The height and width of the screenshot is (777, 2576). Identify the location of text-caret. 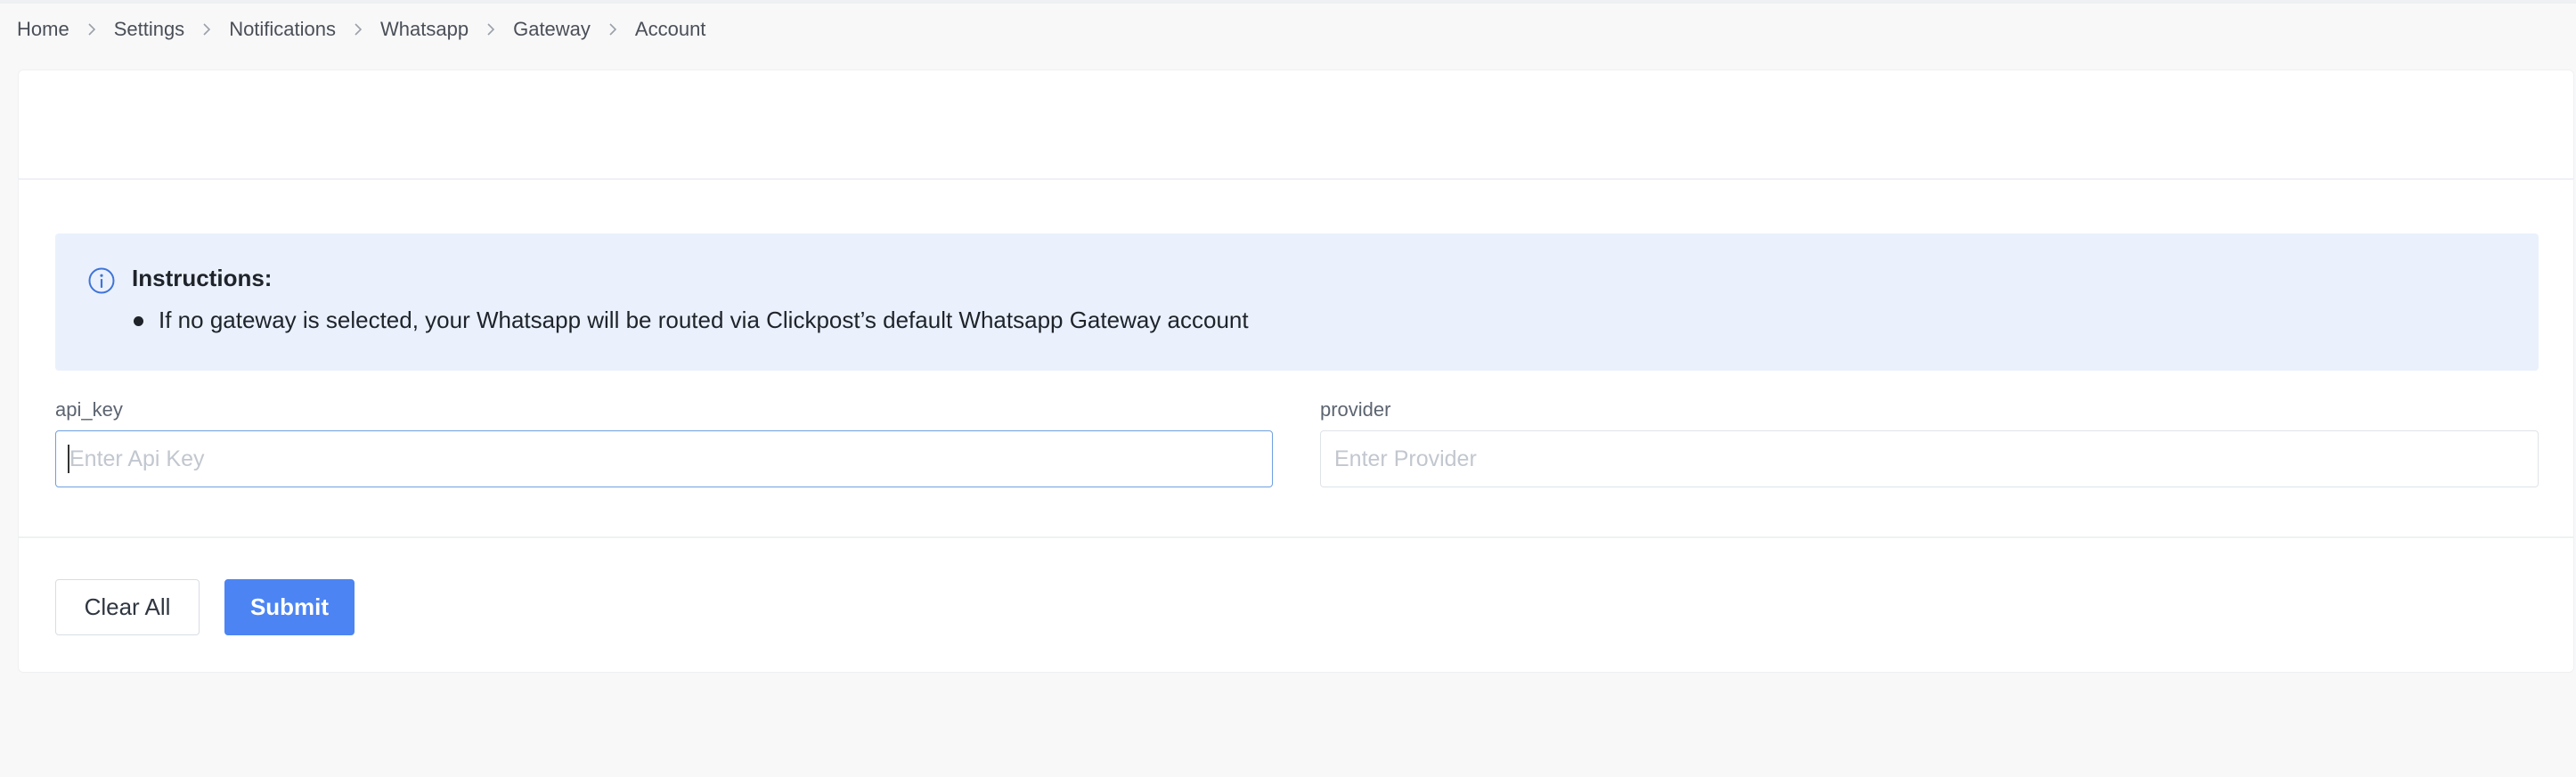
(68, 459).